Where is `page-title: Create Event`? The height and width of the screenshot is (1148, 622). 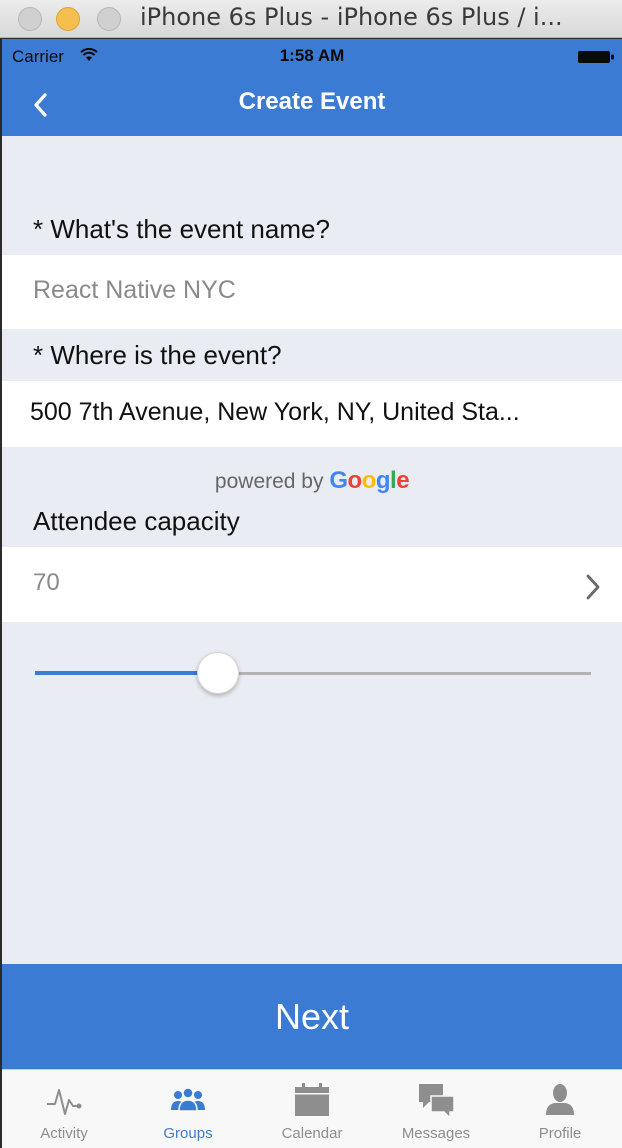
page-title: Create Event is located at coordinates (312, 101).